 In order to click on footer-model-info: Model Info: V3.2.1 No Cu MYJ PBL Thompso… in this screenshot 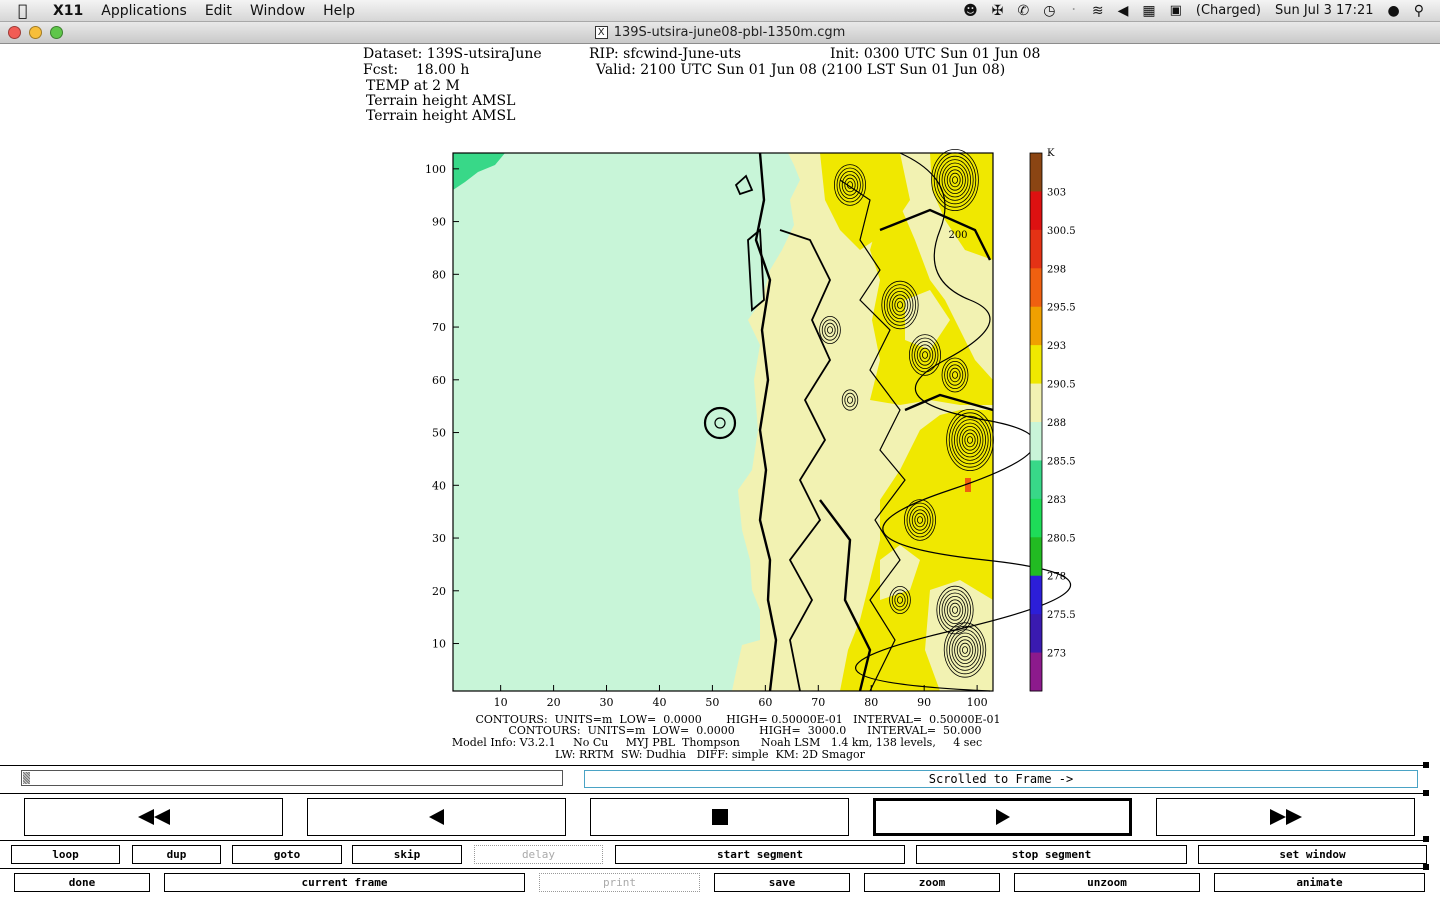, I will do `click(717, 742)`.